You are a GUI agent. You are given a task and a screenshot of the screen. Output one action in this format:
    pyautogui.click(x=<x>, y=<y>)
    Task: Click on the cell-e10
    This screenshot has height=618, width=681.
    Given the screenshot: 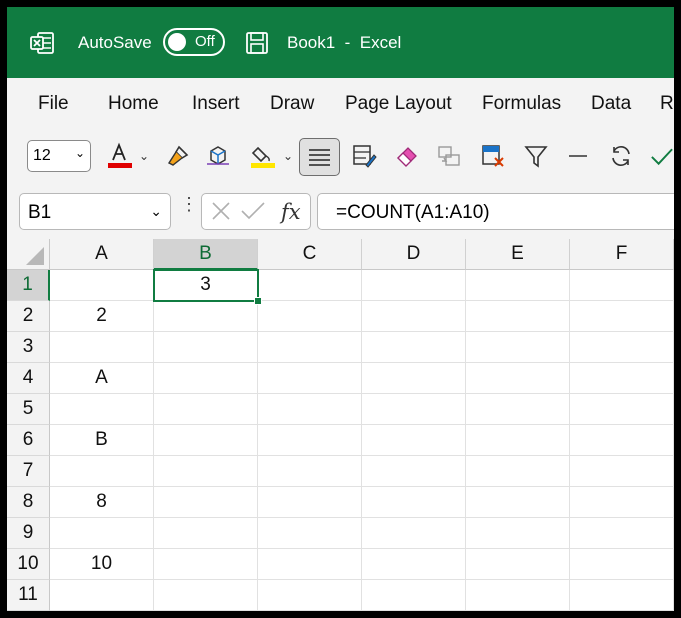 What is the action you would take?
    pyautogui.click(x=518, y=564)
    